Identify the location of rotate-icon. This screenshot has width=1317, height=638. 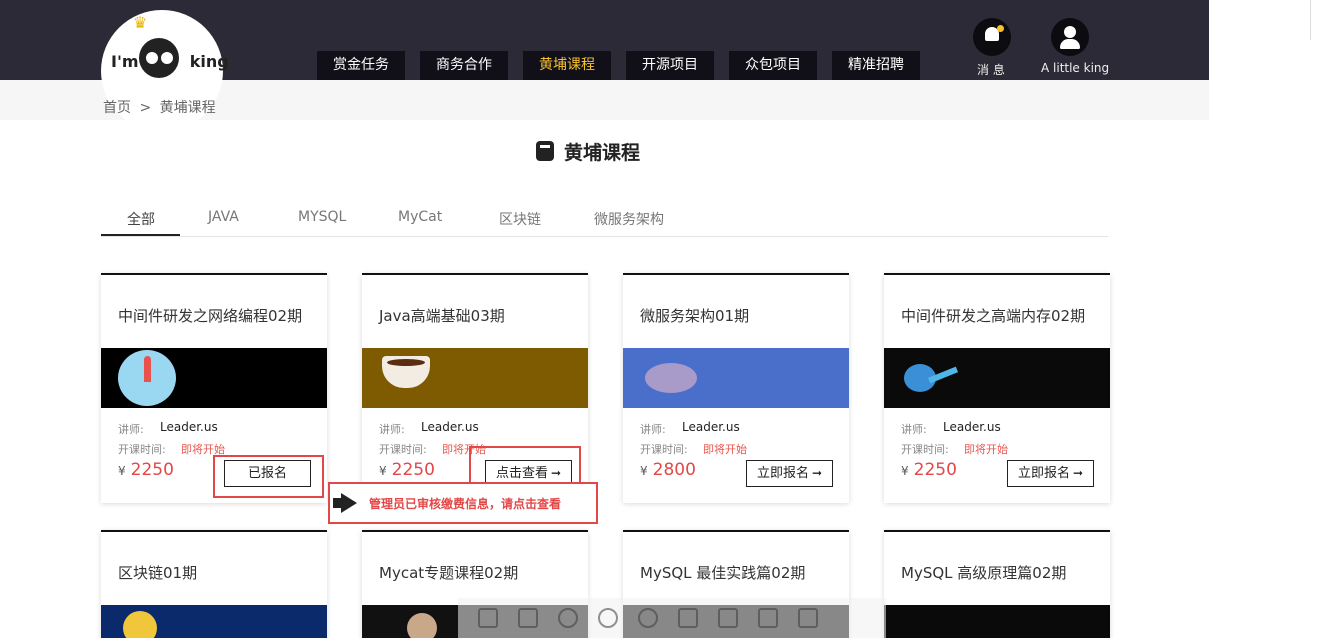
(648, 618).